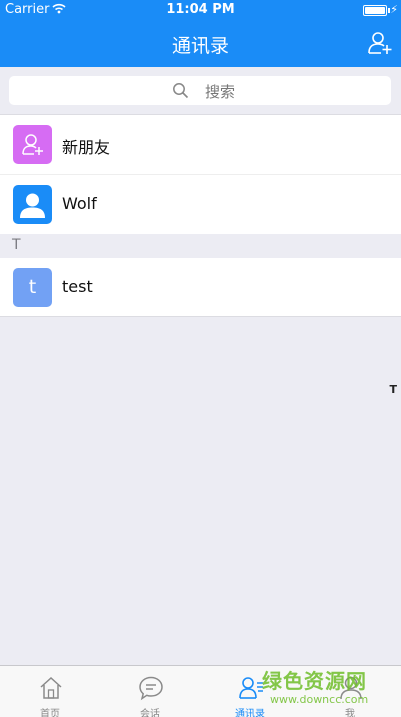 The width and height of the screenshot is (401, 717). What do you see at coordinates (86, 147) in the screenshot?
I see `contact-name: 新朋友` at bounding box center [86, 147].